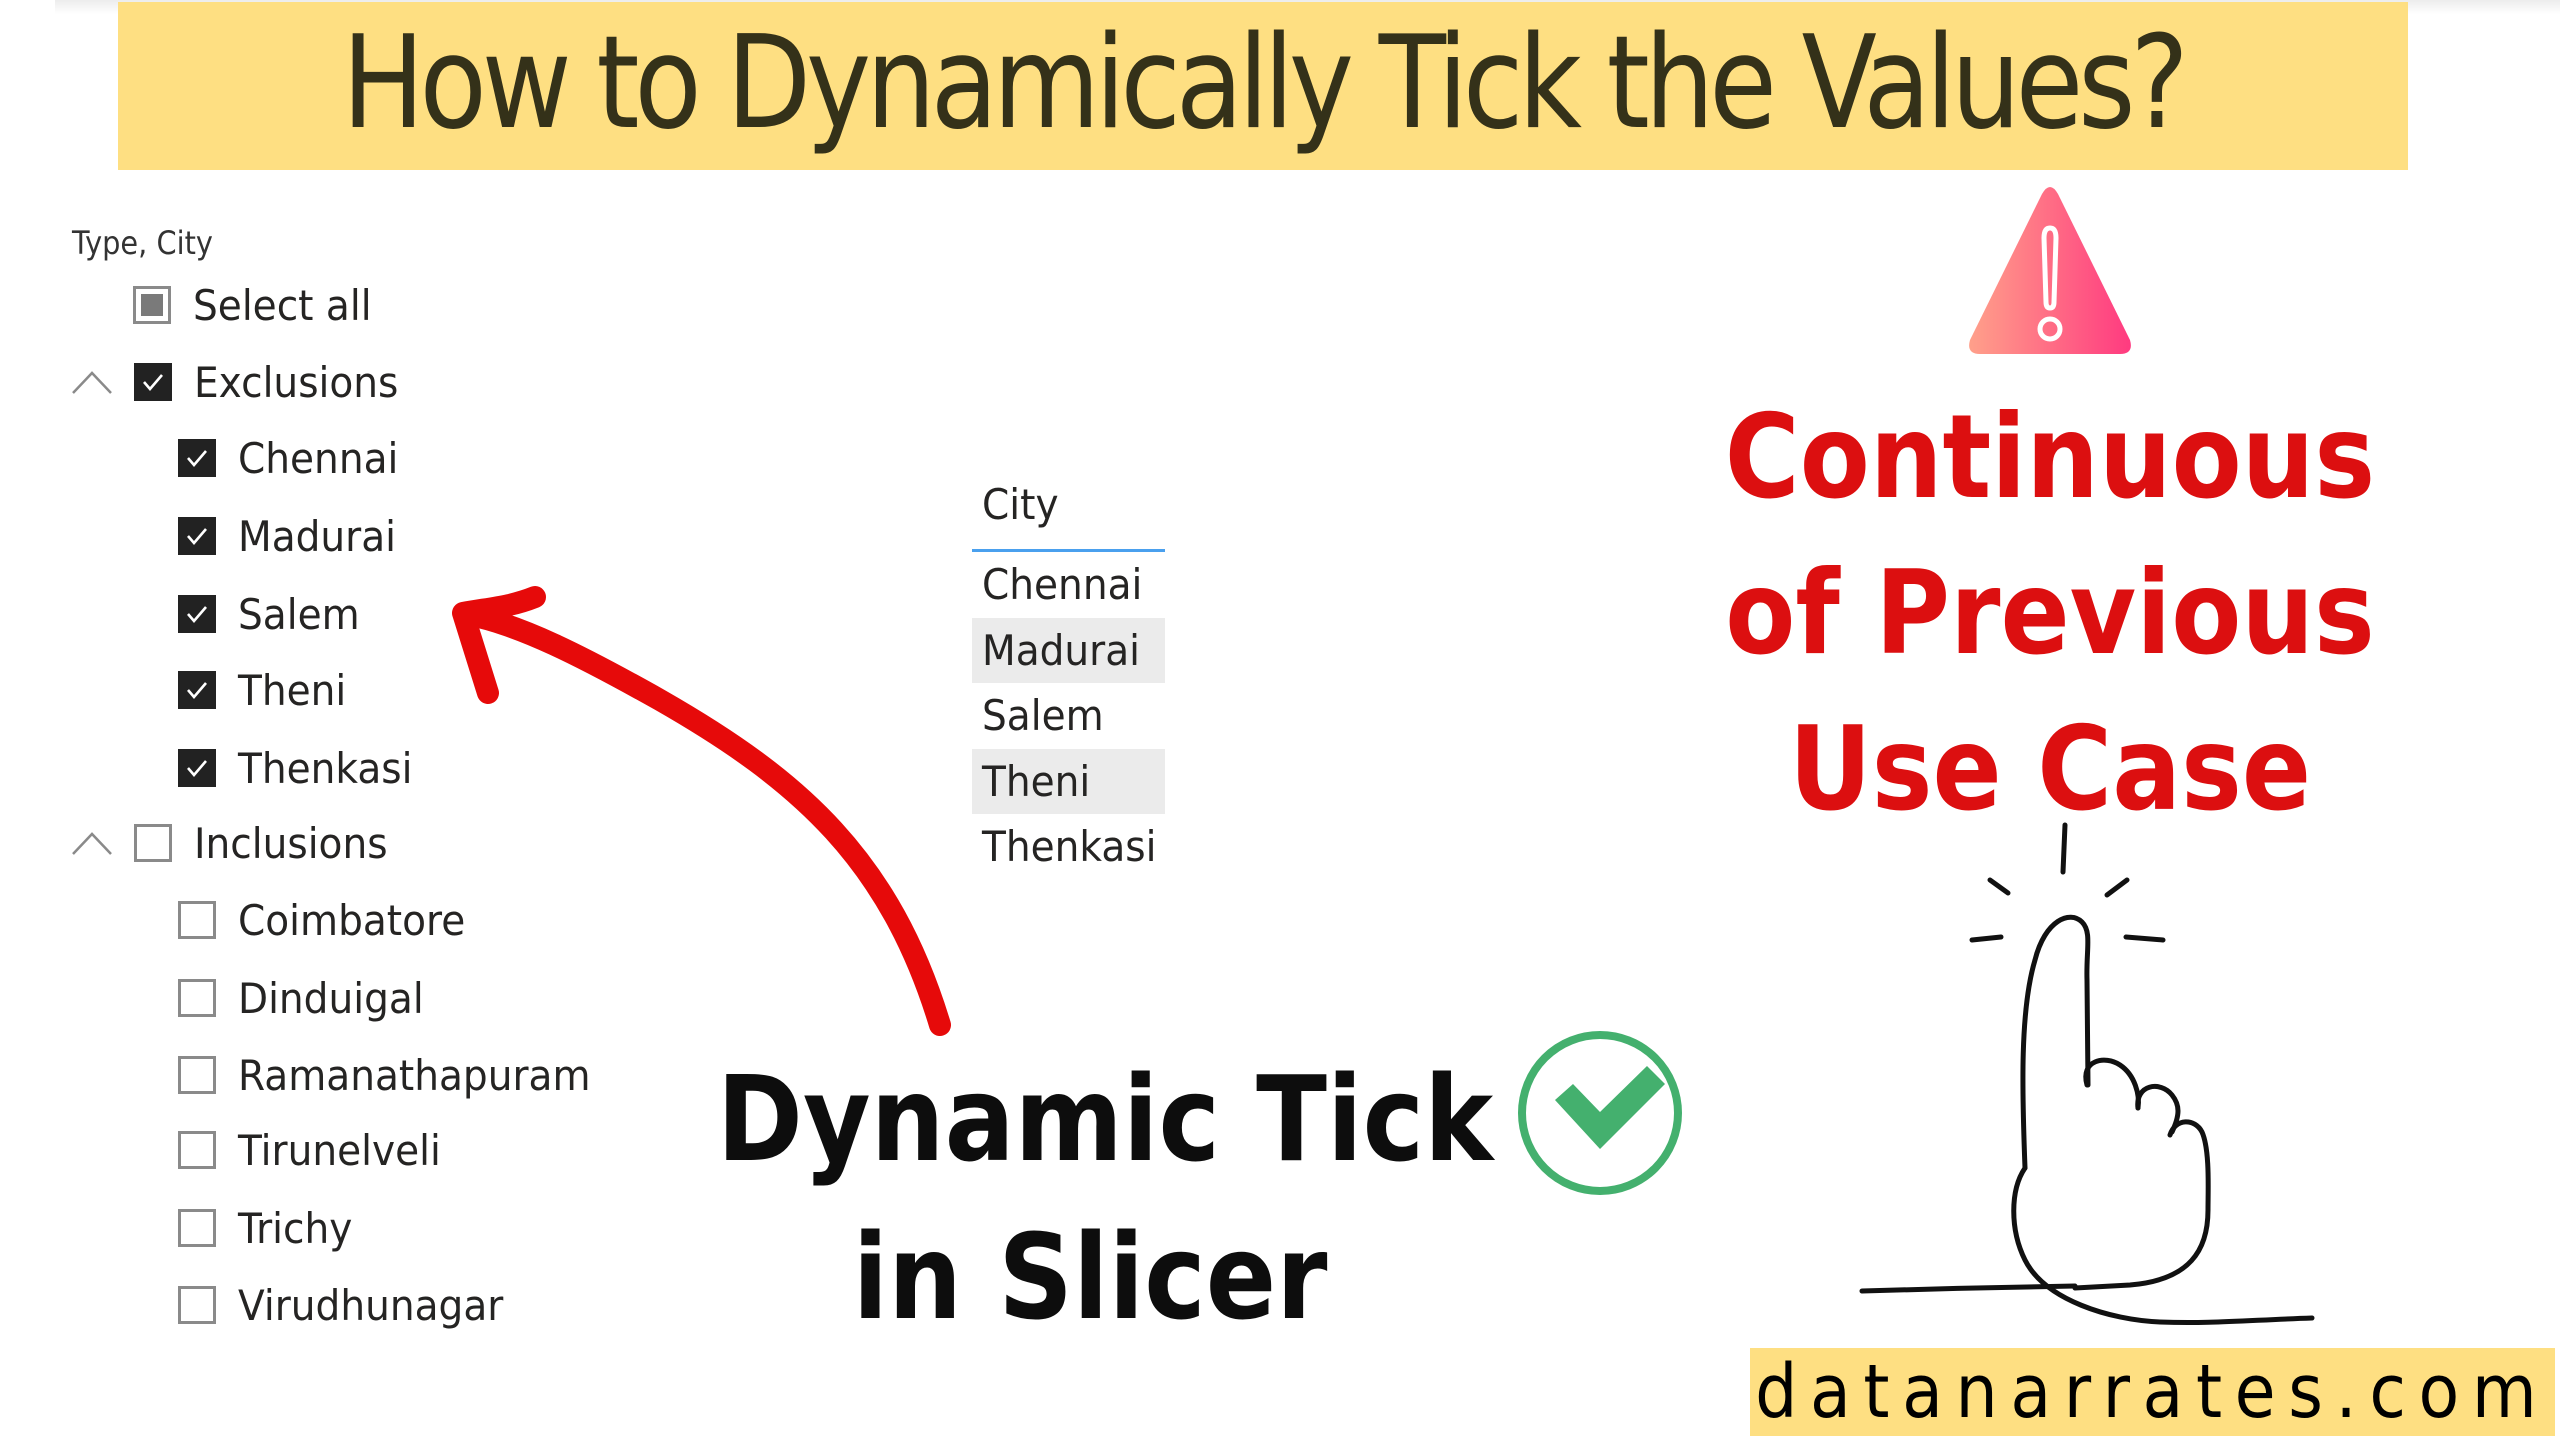 Image resolution: width=2560 pixels, height=1440 pixels. I want to click on callout-line-1: Dynamic Tick, so click(1105, 1119).